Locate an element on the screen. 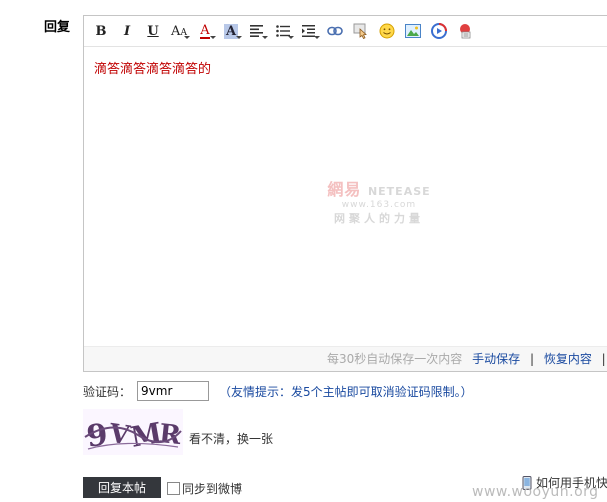 This screenshot has width=607, height=502. underline-icon: U is located at coordinates (153, 31).